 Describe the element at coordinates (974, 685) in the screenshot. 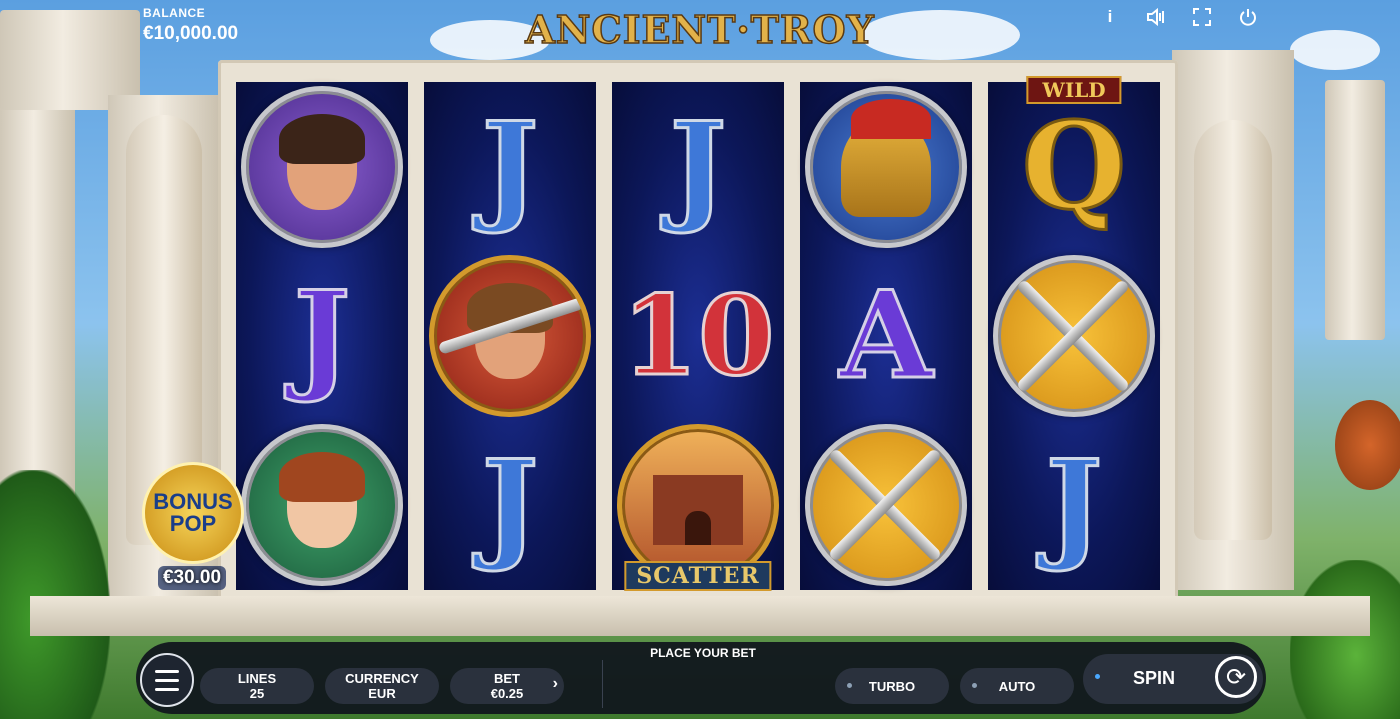

I see `auto-indicator-icon` at that location.